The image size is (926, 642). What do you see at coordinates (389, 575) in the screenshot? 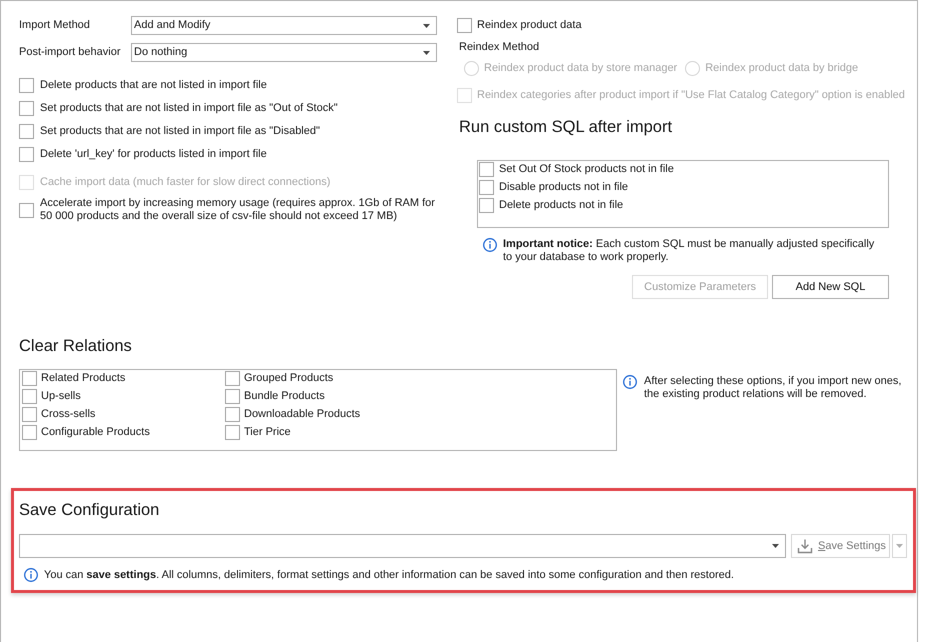
I see `notice-text: You can save settings. All columns, delimiters, format settings and other information can be saved into some configuration and then restored.` at bounding box center [389, 575].